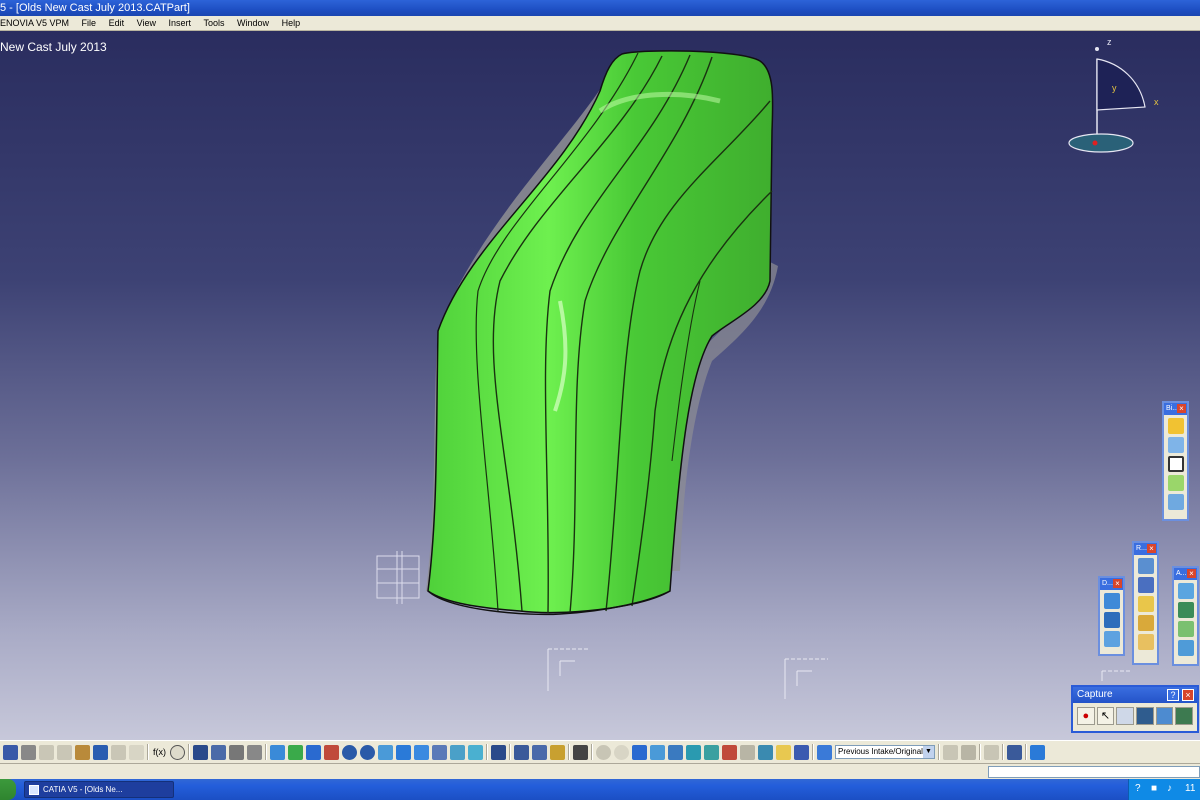 The height and width of the screenshot is (800, 1200). What do you see at coordinates (291, 23) in the screenshot?
I see `menu-help: Help` at bounding box center [291, 23].